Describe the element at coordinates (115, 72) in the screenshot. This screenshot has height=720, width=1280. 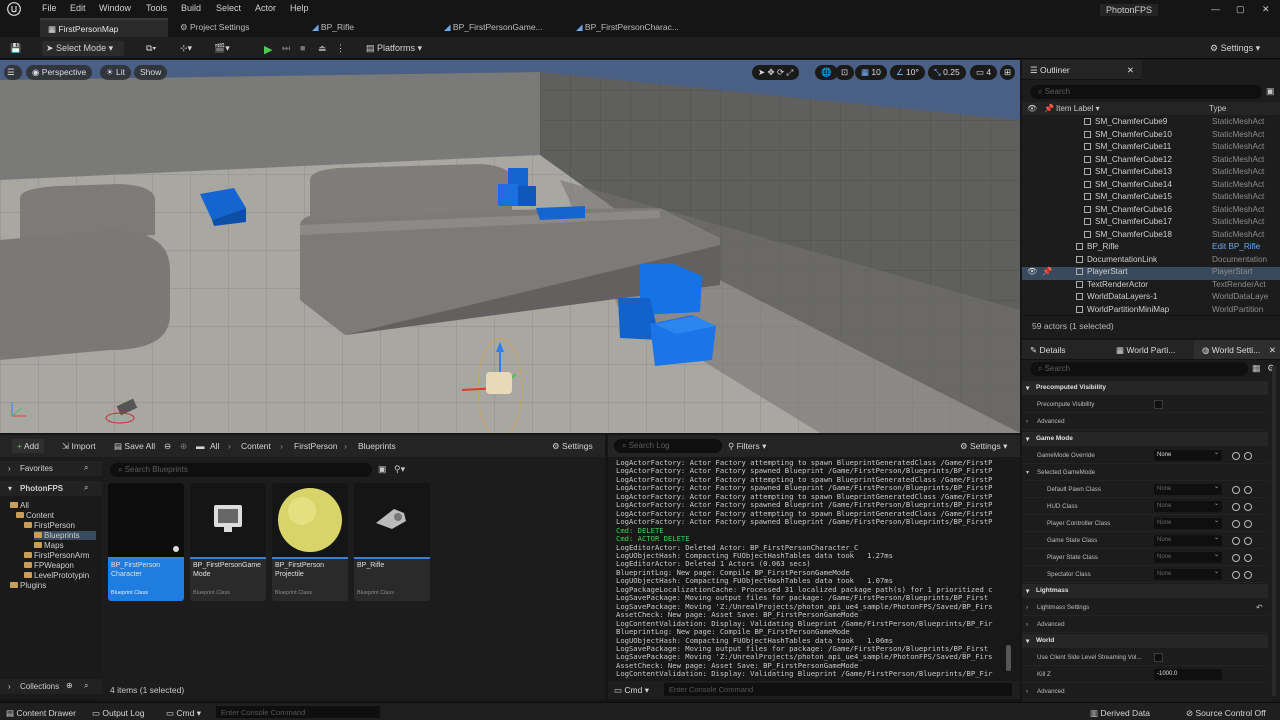
I see `lit-button: ☀ Lit` at that location.